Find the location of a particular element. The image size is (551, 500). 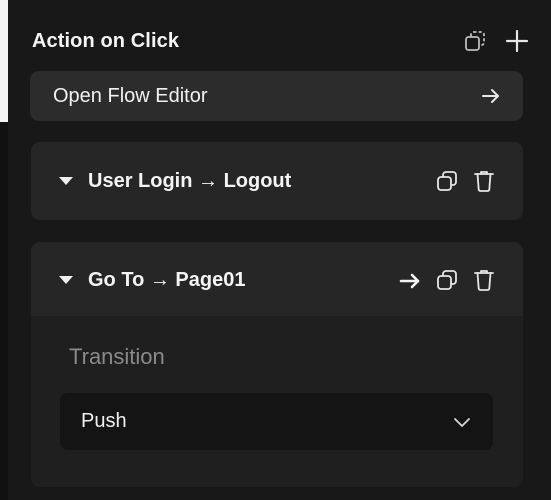

action-title: User Login → Logout is located at coordinates (190, 180).